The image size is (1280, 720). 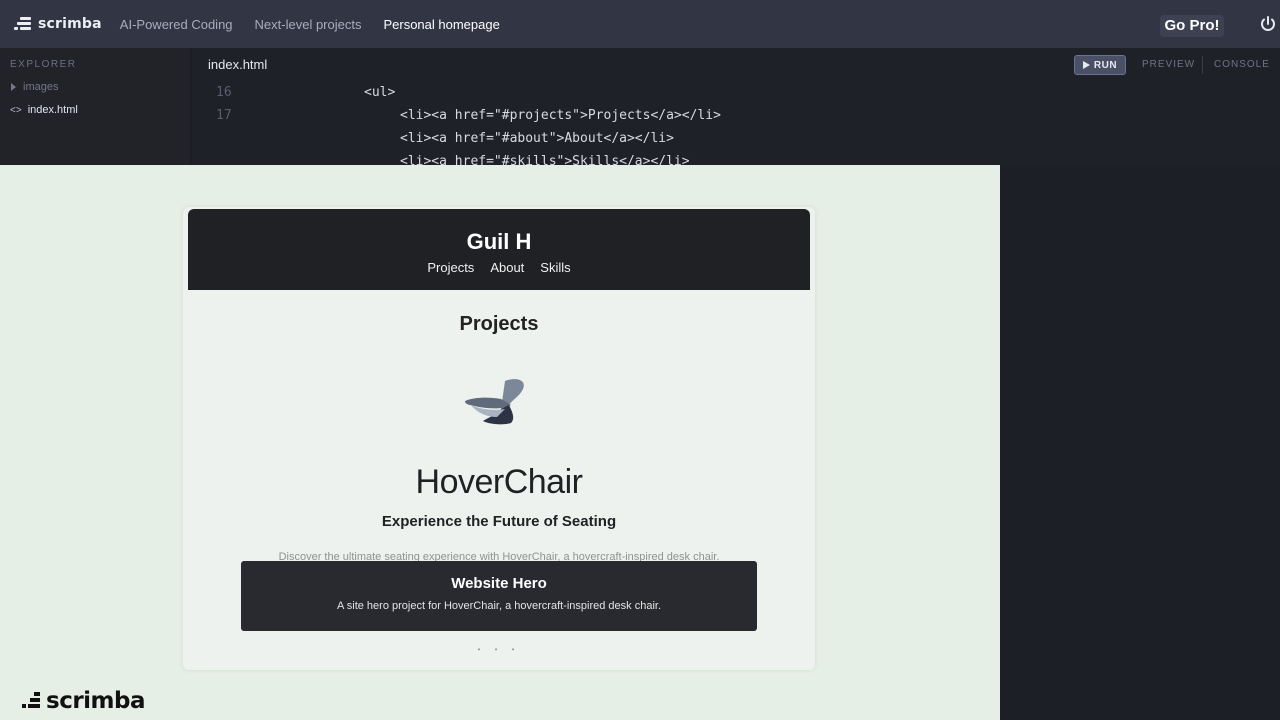 I want to click on project-card-title: Website Hero, so click(x=499, y=583).